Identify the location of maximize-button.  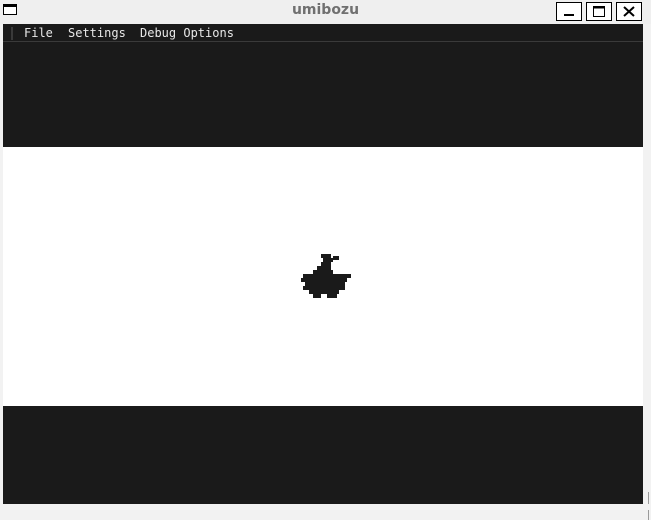
(599, 11).